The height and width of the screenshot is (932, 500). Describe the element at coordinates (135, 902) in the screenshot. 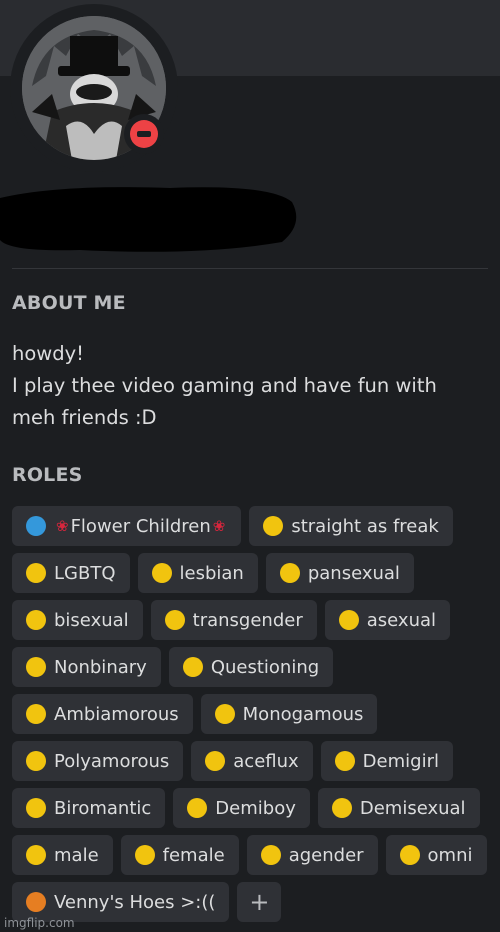

I see `role-label: Venny's Hoes >:((` at that location.